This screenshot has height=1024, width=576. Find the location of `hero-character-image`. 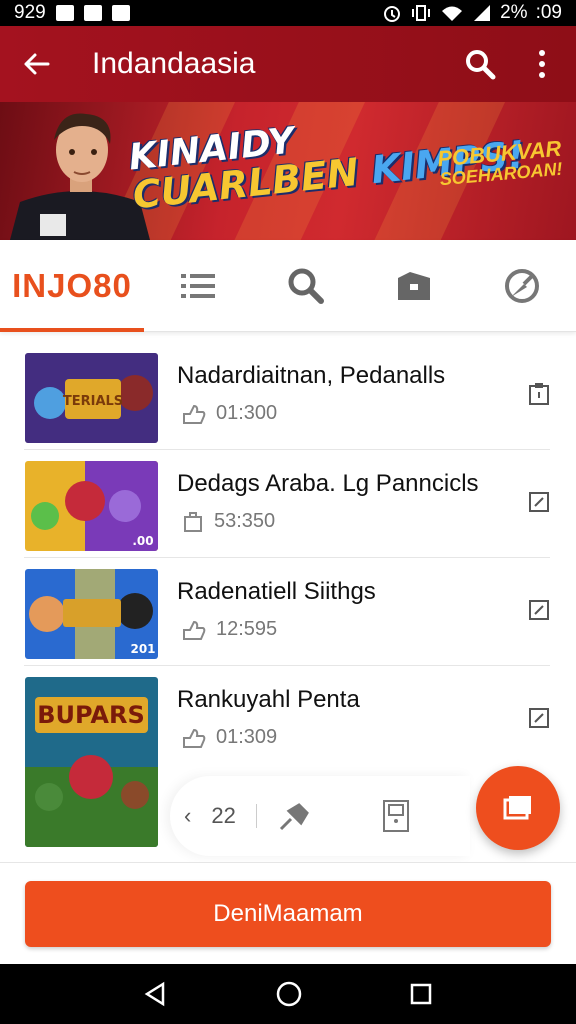

hero-character-image is located at coordinates (80, 176).